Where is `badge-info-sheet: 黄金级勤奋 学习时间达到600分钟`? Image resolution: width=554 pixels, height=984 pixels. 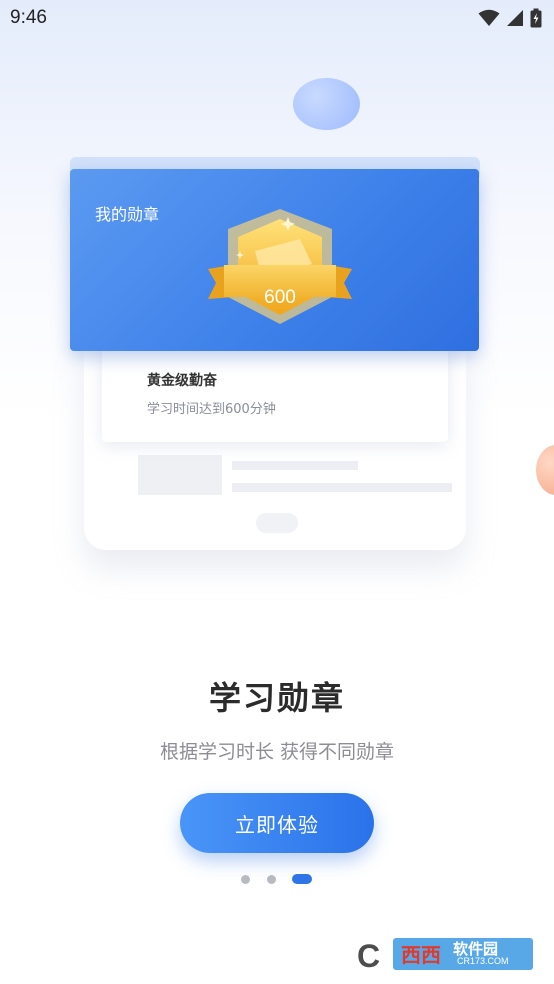
badge-info-sheet: 黄金级勤奋 学习时间达到600分钟 is located at coordinates (275, 389).